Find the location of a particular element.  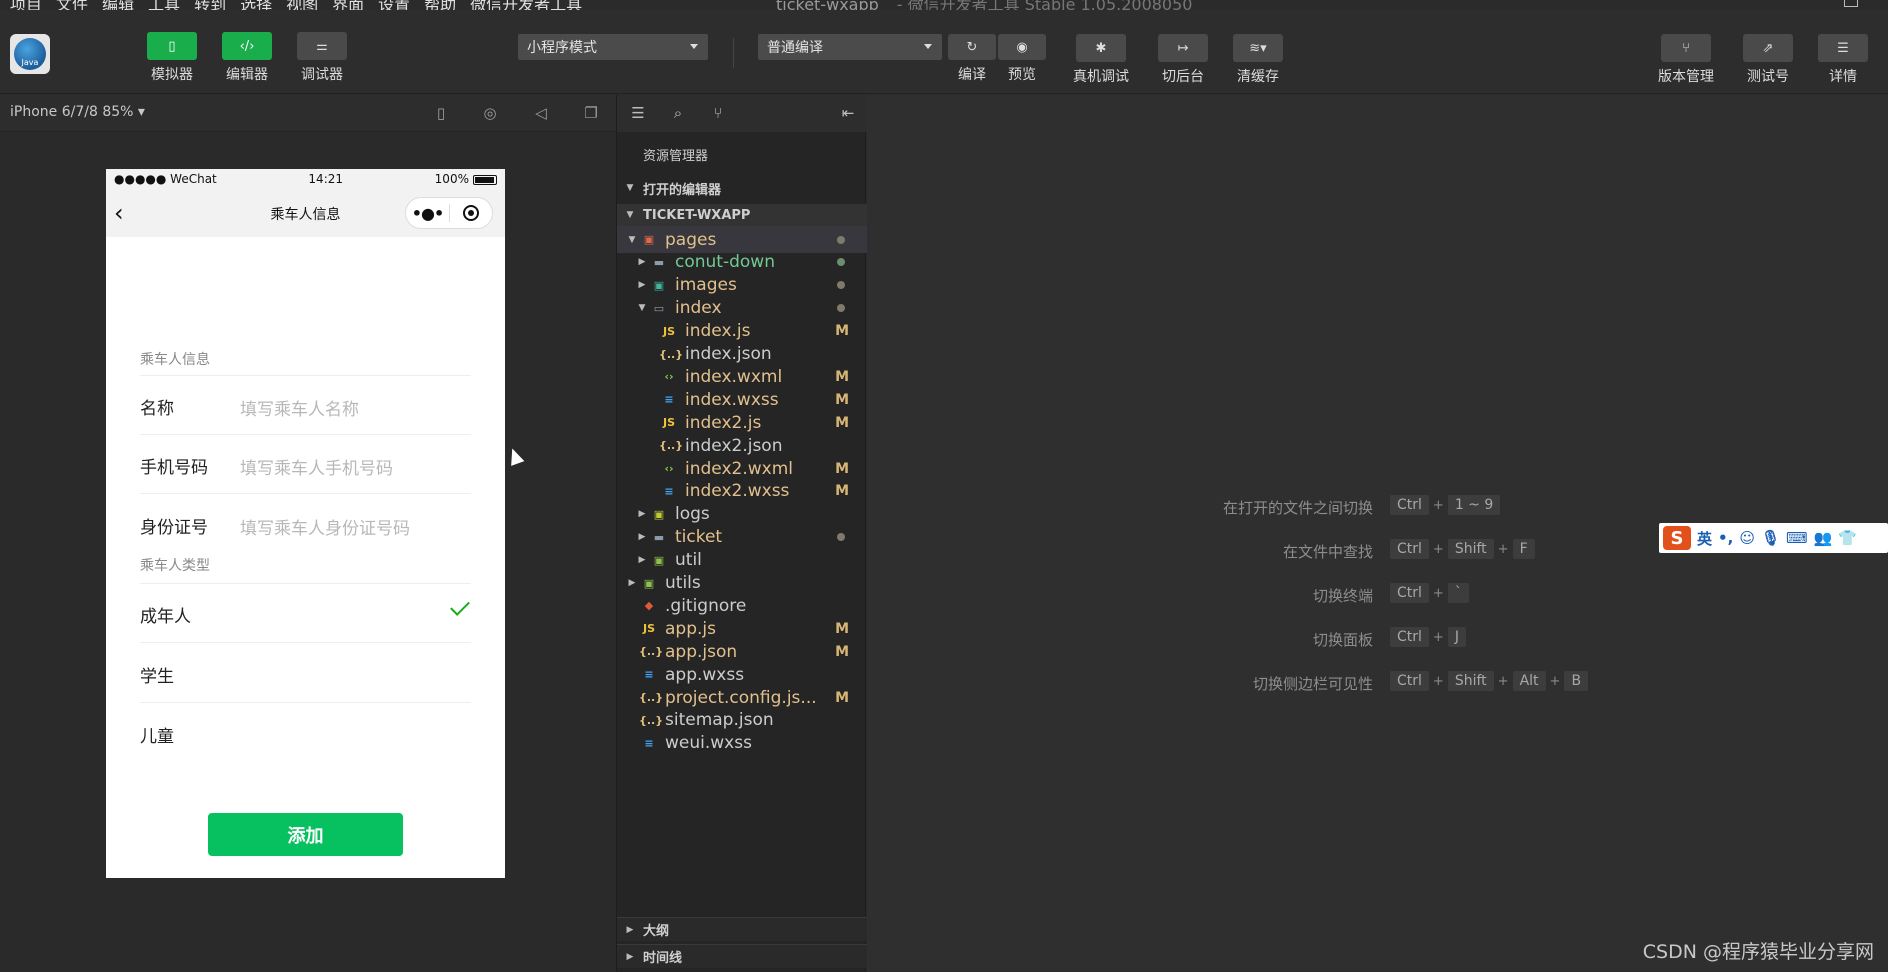

close-miniprogram-button is located at coordinates (471, 213).